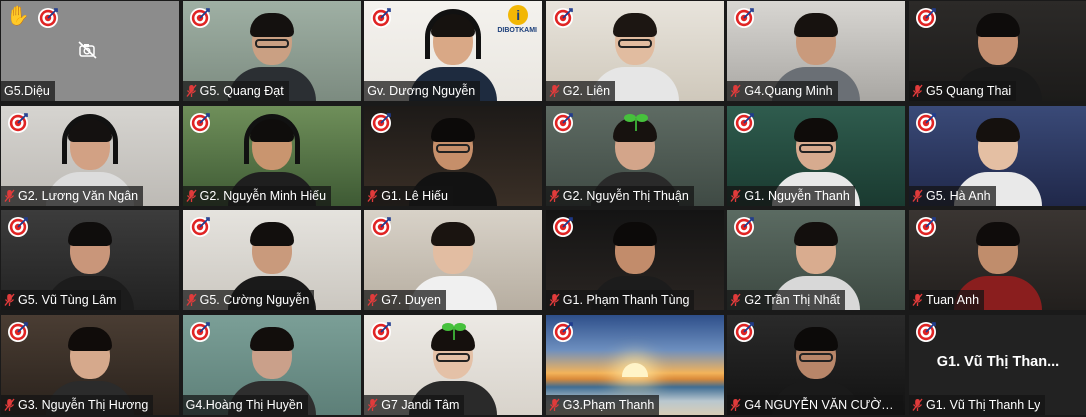 The width and height of the screenshot is (1086, 417). What do you see at coordinates (816, 155) in the screenshot?
I see `participant-tile: G1. Nguyễn Thanh` at bounding box center [816, 155].